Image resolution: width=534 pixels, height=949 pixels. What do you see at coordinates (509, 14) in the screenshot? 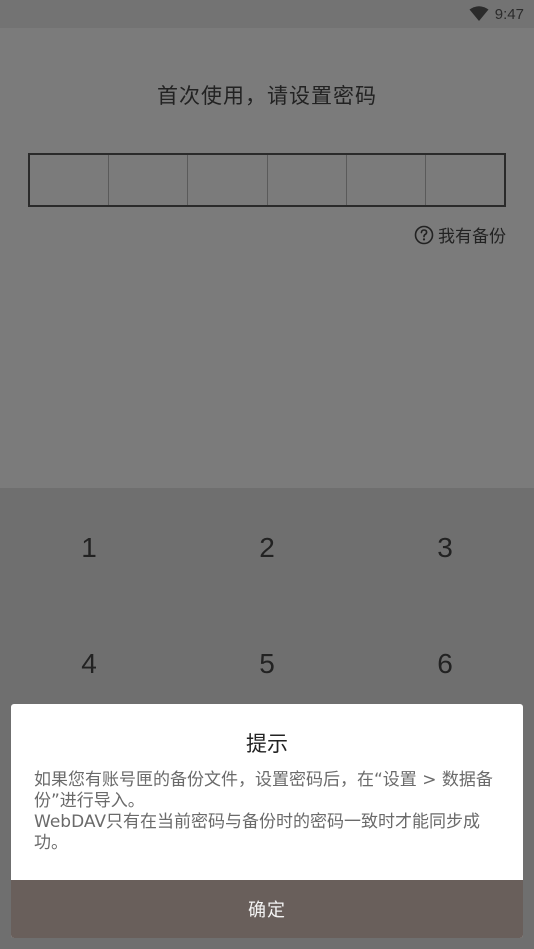
I see `status-time: 9:47` at bounding box center [509, 14].